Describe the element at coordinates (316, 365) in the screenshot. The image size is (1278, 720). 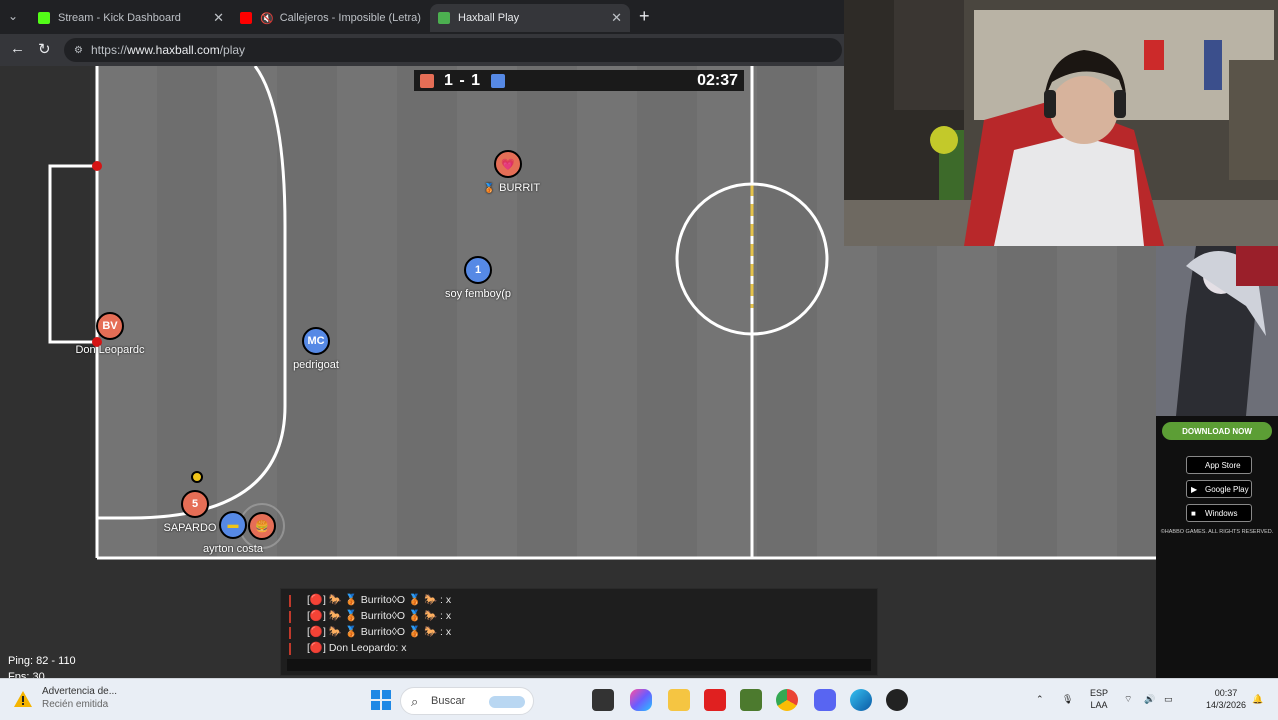
I see `player-name: pedrigoat` at that location.